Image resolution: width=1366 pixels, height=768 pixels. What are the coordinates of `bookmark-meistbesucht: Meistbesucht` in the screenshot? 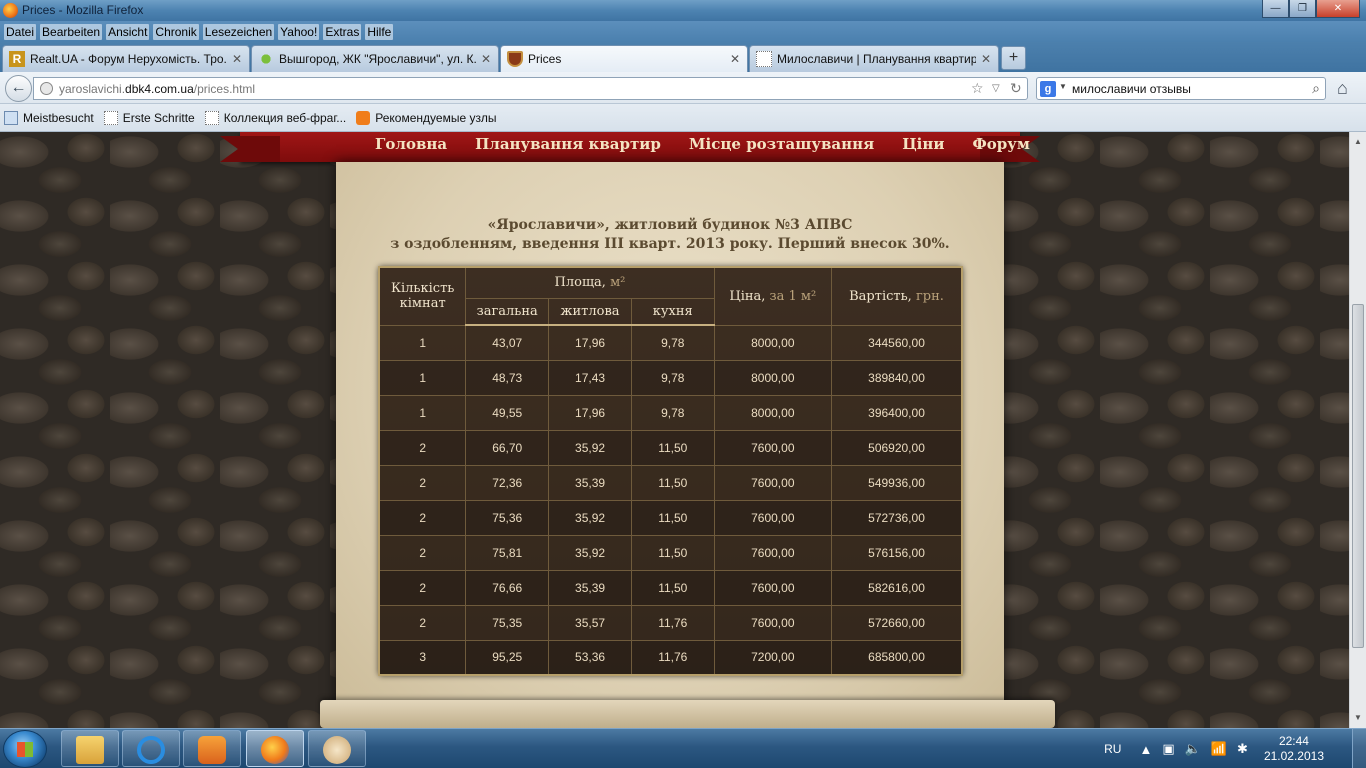 It's located at (49, 117).